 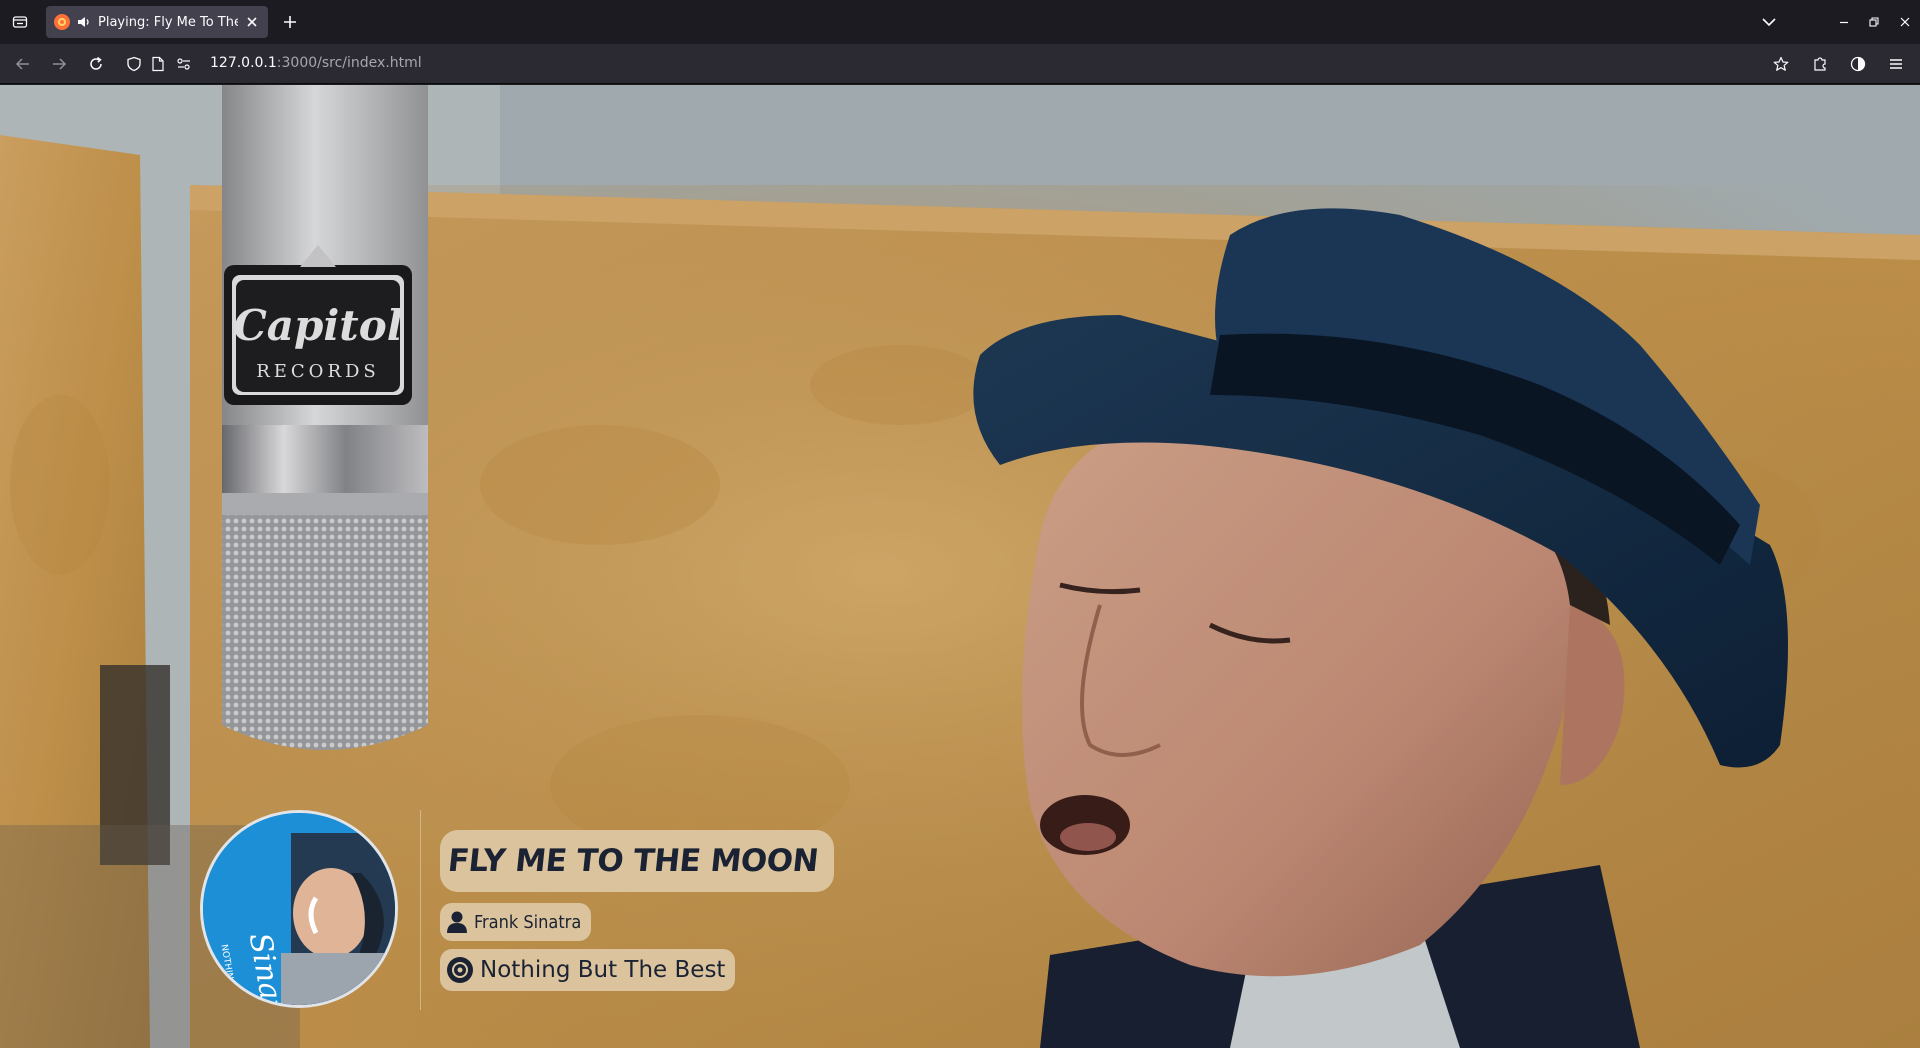 I want to click on bookmark-button, so click(x=1781, y=64).